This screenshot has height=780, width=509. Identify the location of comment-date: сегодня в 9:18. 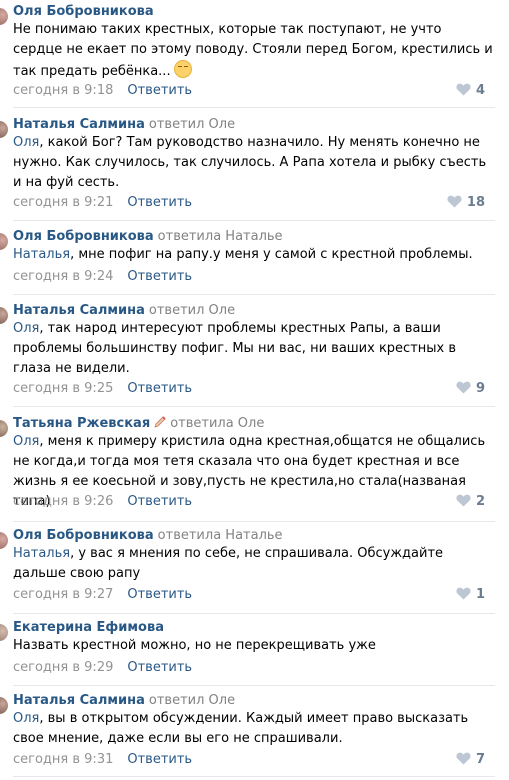
(63, 90).